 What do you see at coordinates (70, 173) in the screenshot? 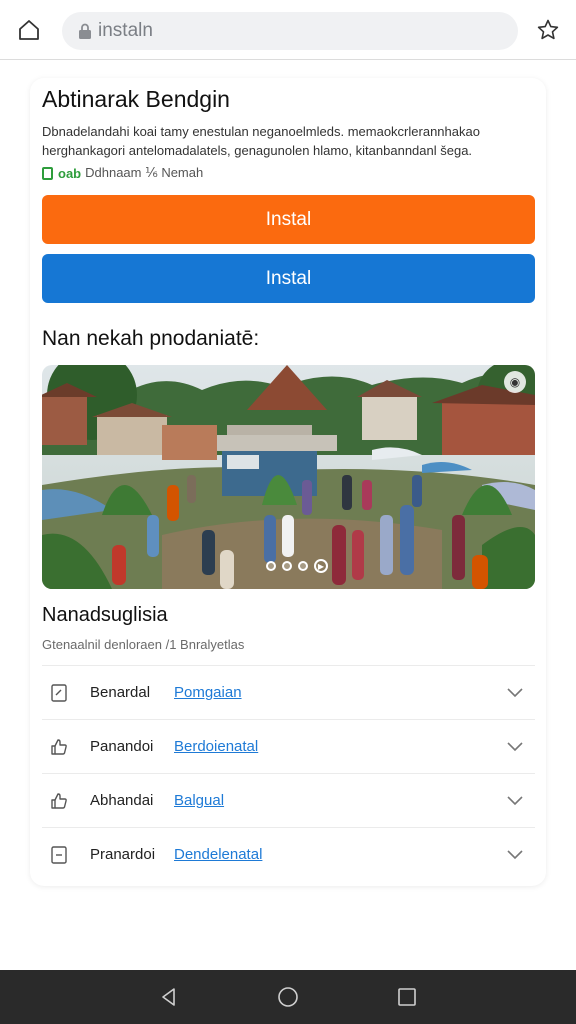
I see `rating-strong: oab` at bounding box center [70, 173].